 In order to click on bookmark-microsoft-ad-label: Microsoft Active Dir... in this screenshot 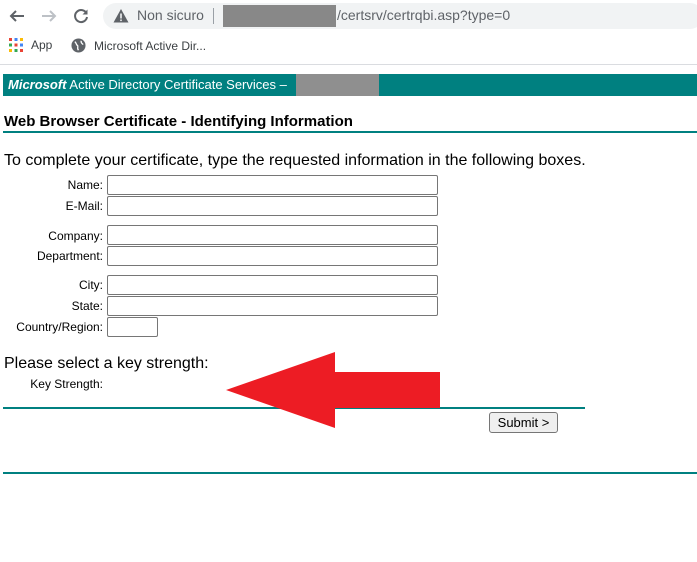, I will do `click(150, 45)`.